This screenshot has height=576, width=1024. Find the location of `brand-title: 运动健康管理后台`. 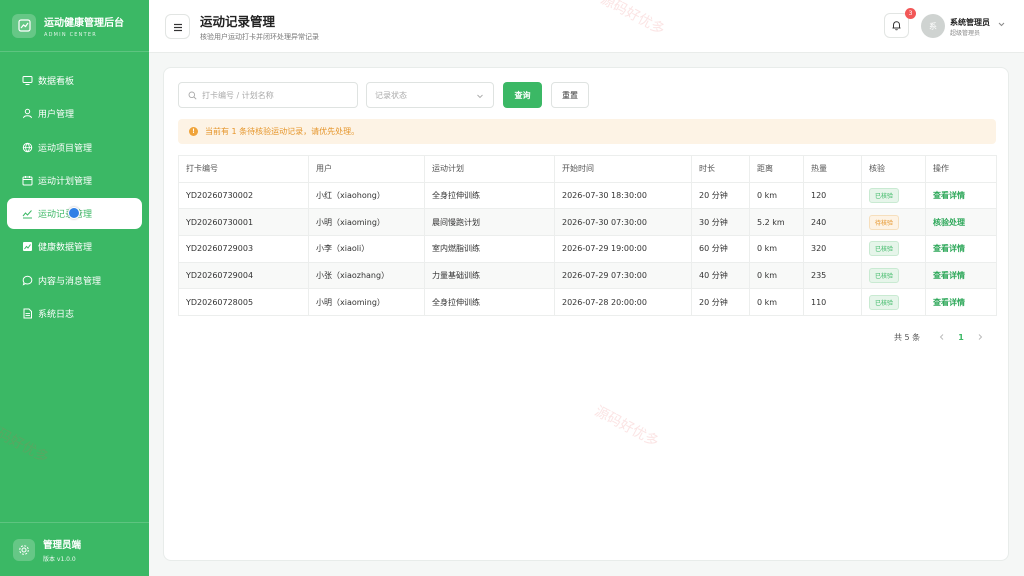

brand-title: 运动健康管理后台 is located at coordinates (84, 23).